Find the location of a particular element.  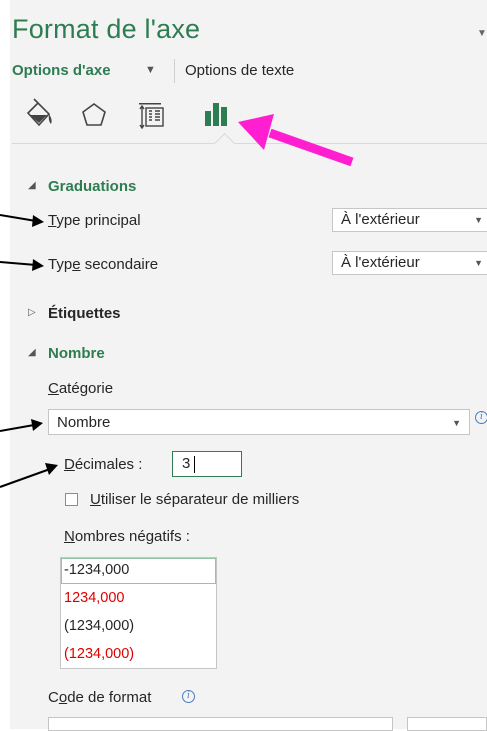

format-code-label: Code de format is located at coordinates (100, 697).